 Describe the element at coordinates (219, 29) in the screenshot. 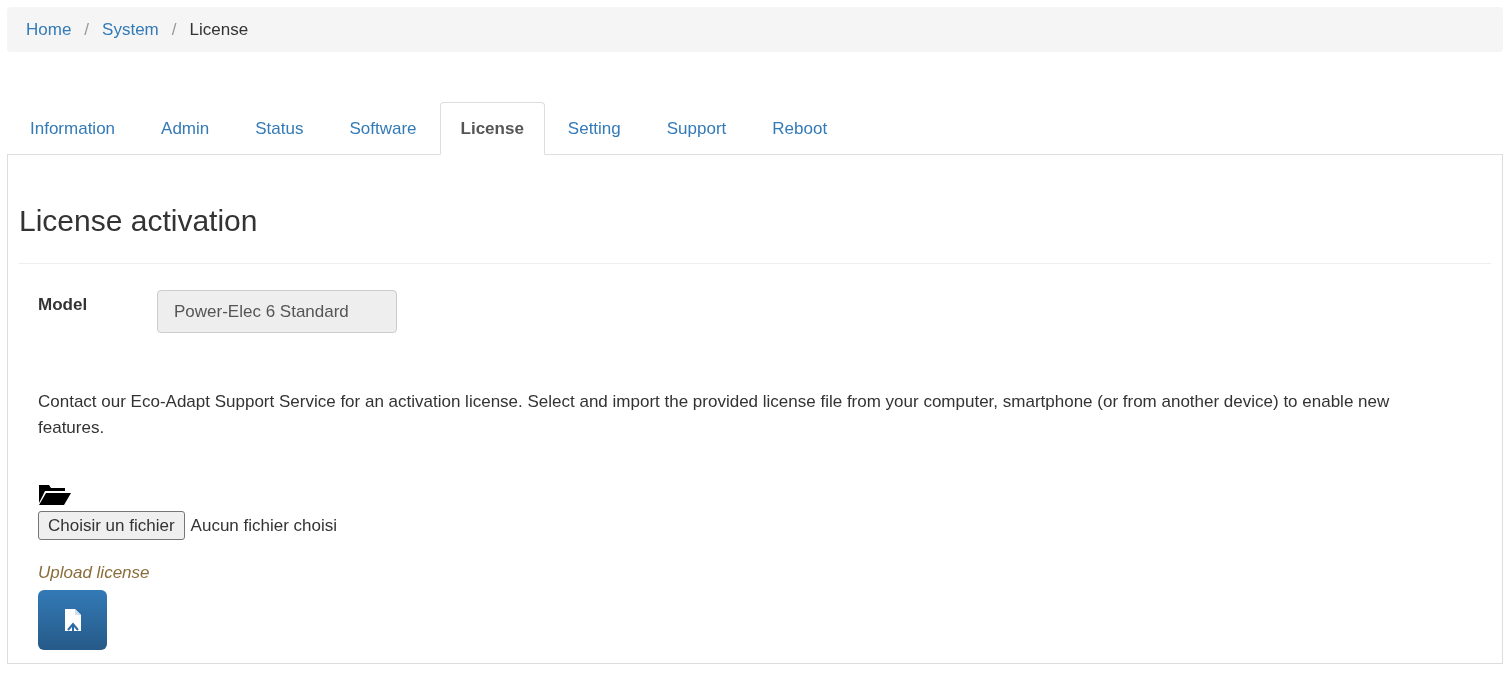

I see `breadcrumb-current: License` at that location.